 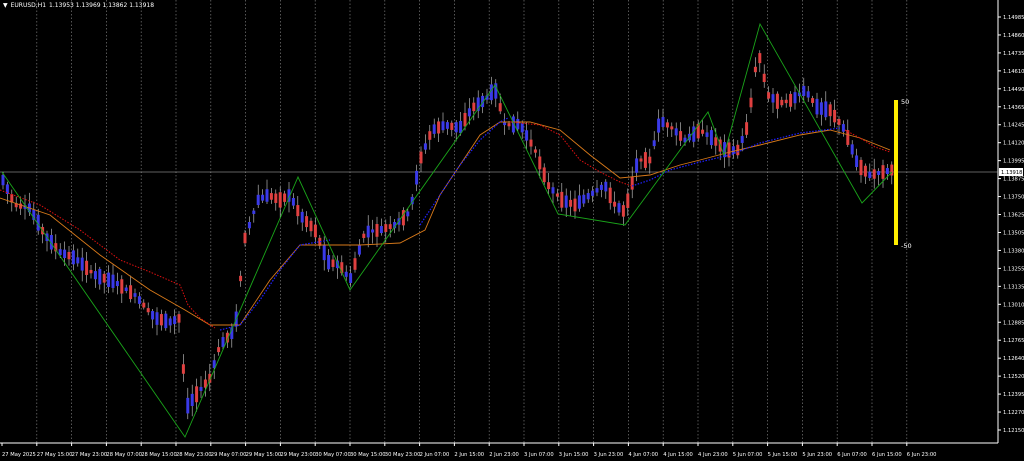 I want to click on price-tick-label: 1.13875, so click(x=1013, y=180).